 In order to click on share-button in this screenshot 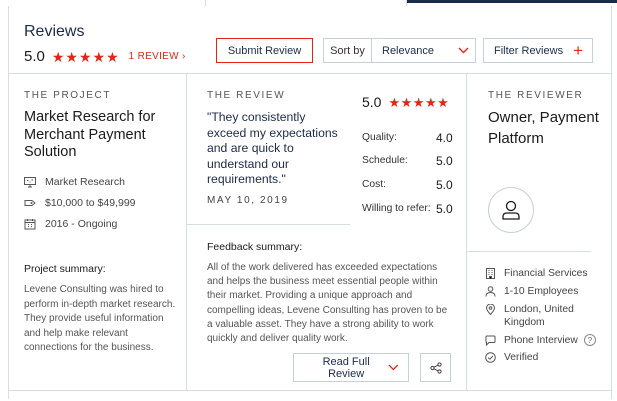, I will do `click(435, 367)`.